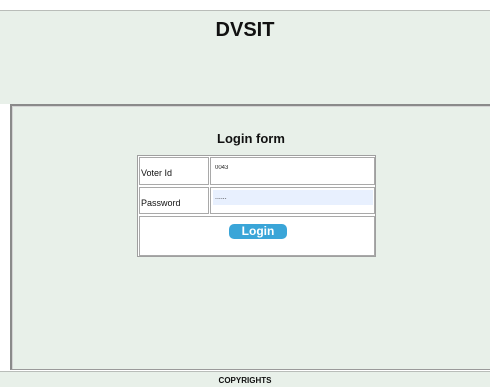 This screenshot has width=490, height=387. I want to click on password-label-cell: Password, so click(174, 200).